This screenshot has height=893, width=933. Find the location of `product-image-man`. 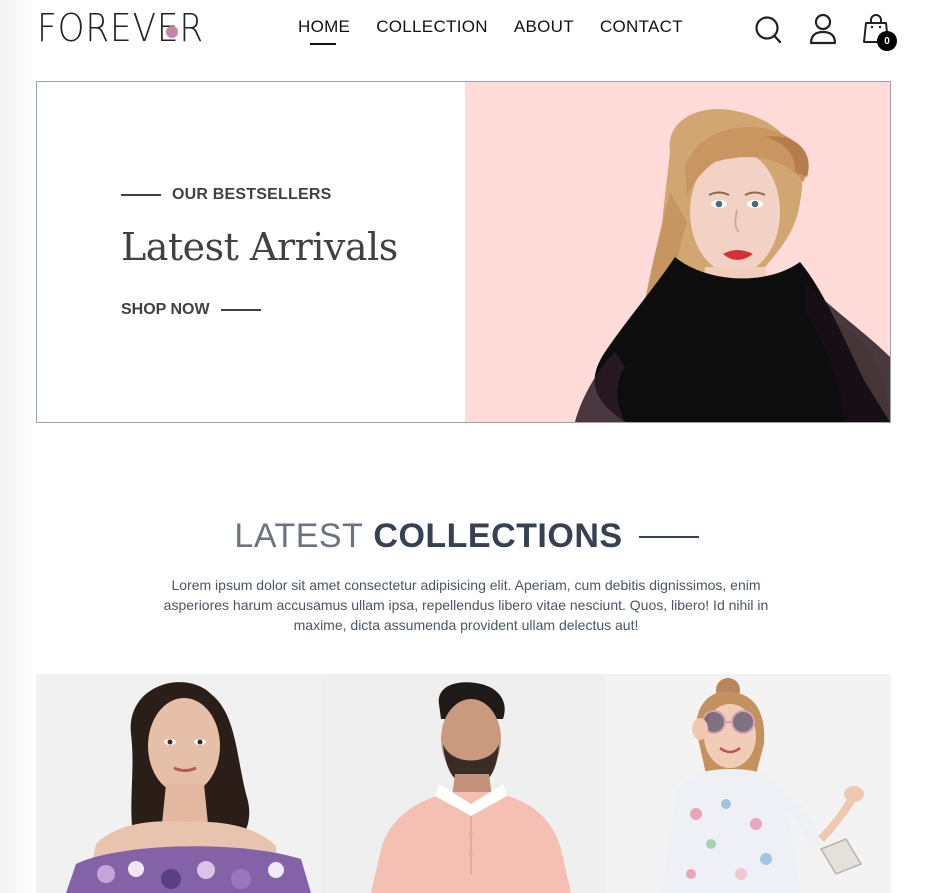

product-image-man is located at coordinates (471, 787).